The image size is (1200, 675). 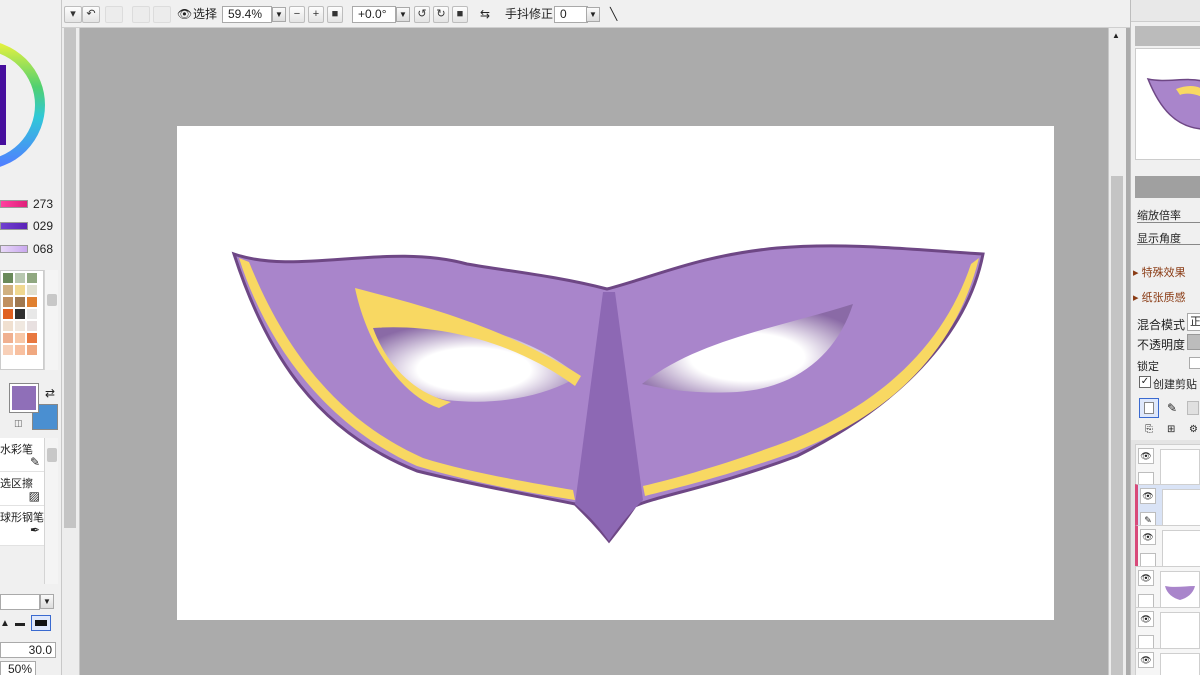 I want to click on display-angle-slider, so click(x=1168, y=244).